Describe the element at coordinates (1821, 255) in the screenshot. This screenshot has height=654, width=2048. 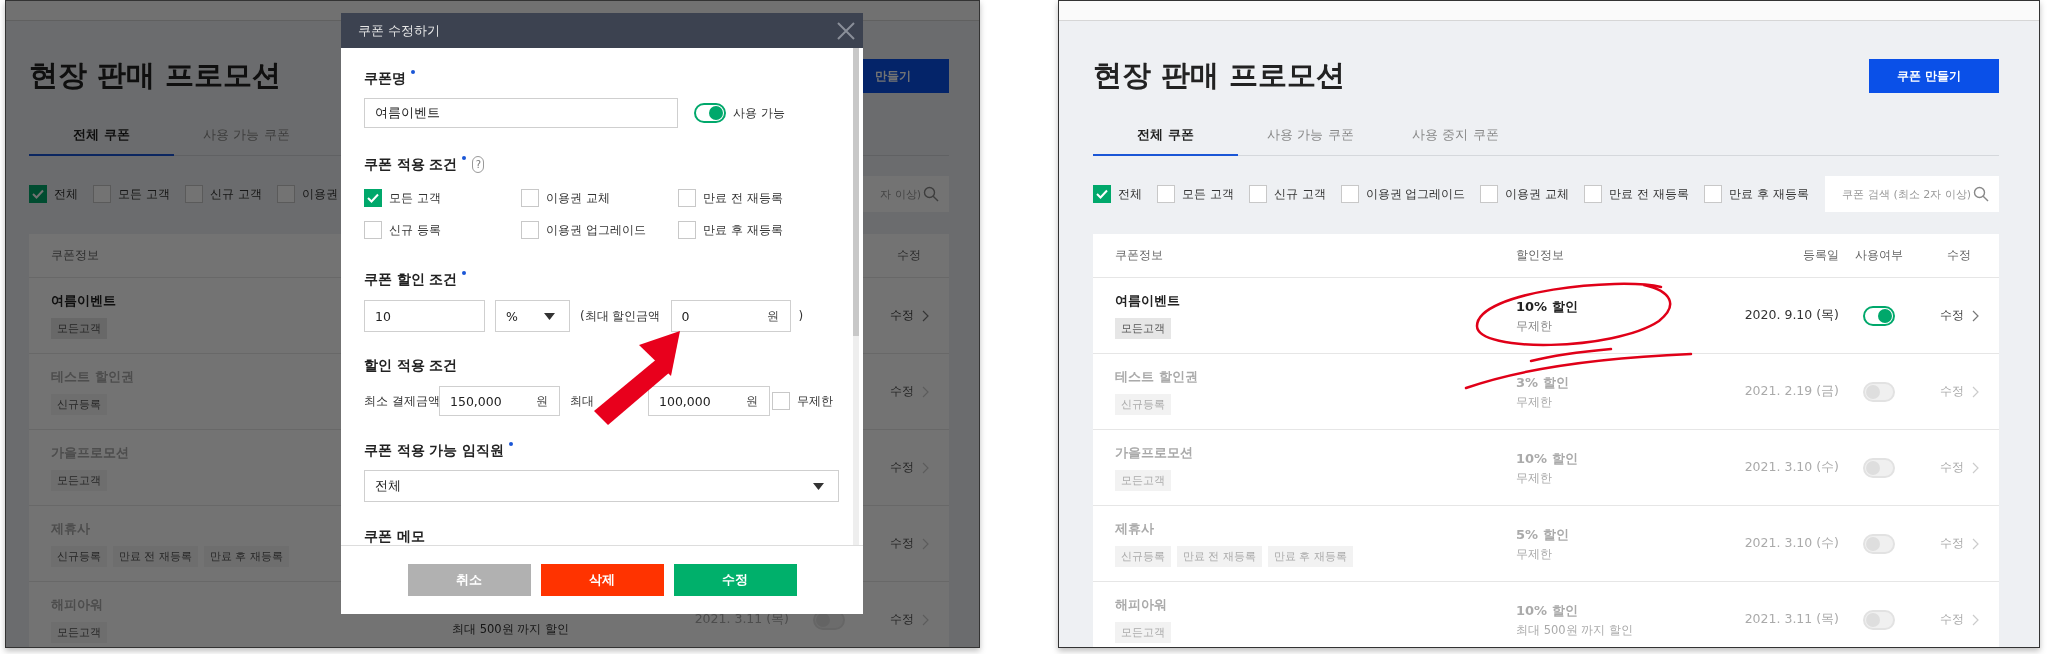
I see `column-header: 등록일` at that location.